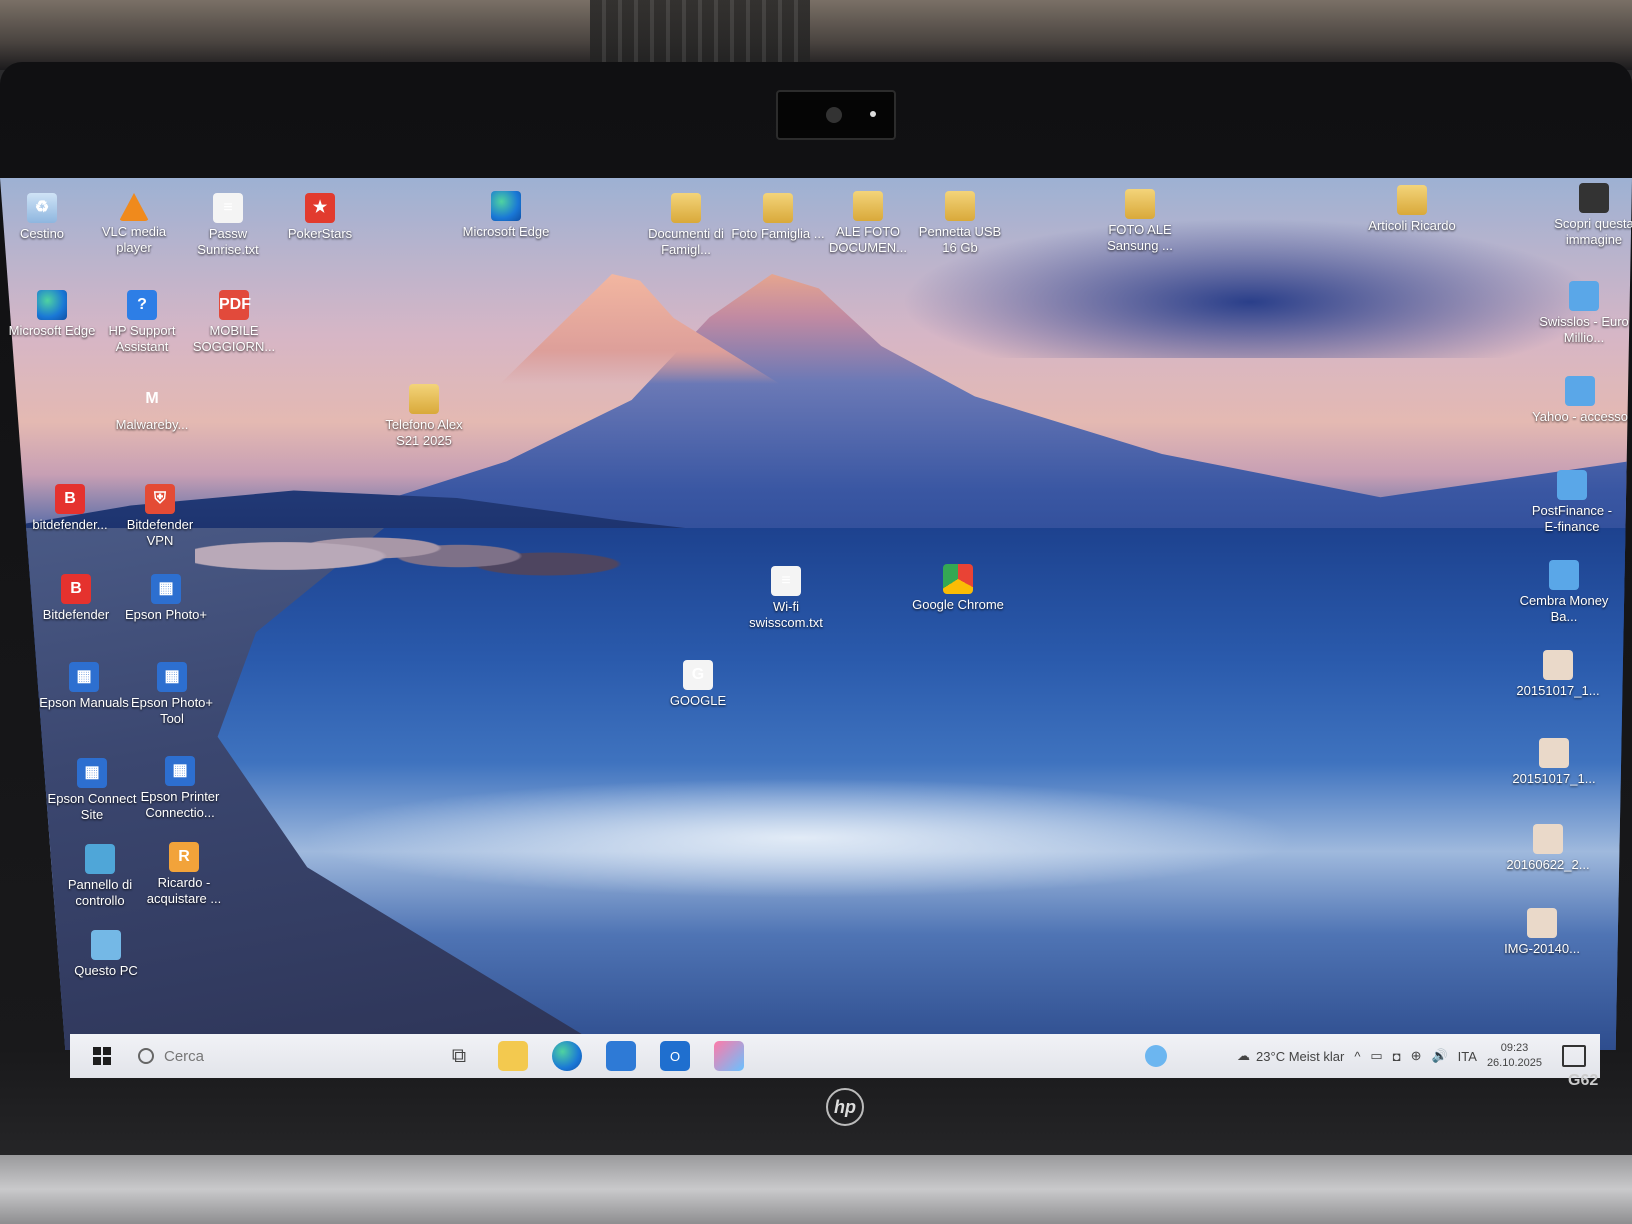 This screenshot has height=1224, width=1632. Describe the element at coordinates (513, 1056) in the screenshot. I see `file-explorer-icon` at that location.